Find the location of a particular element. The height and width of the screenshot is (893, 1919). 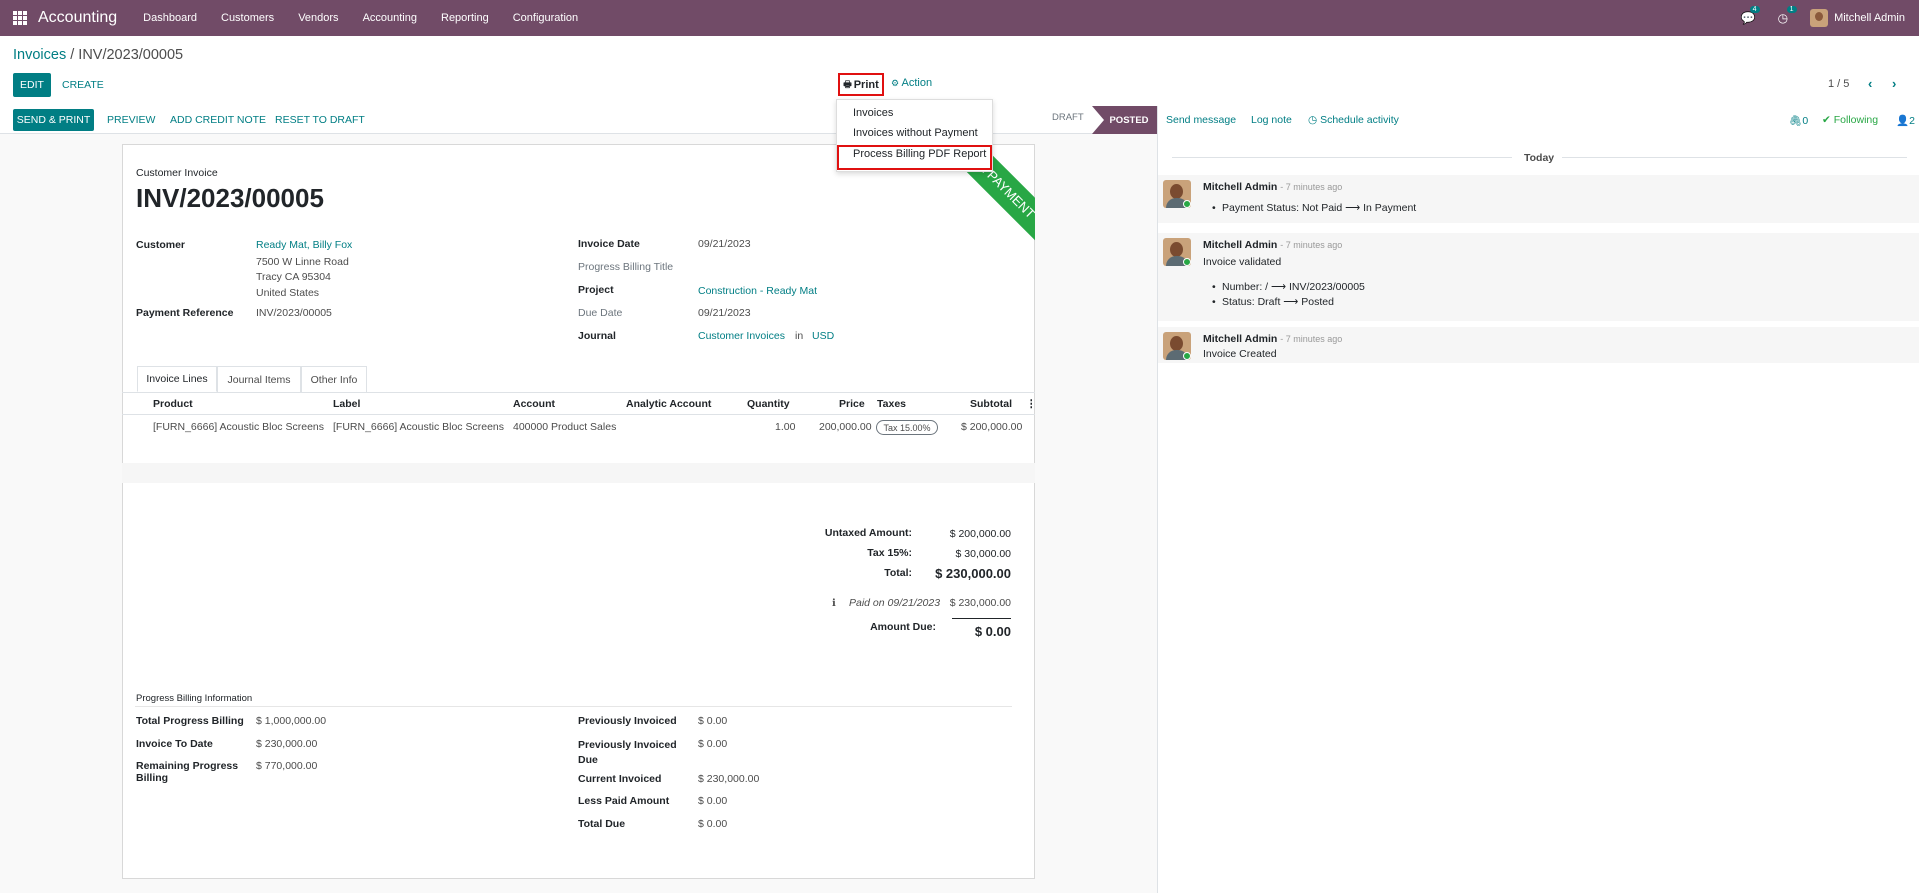

online-status-icon is located at coordinates (1187, 356).